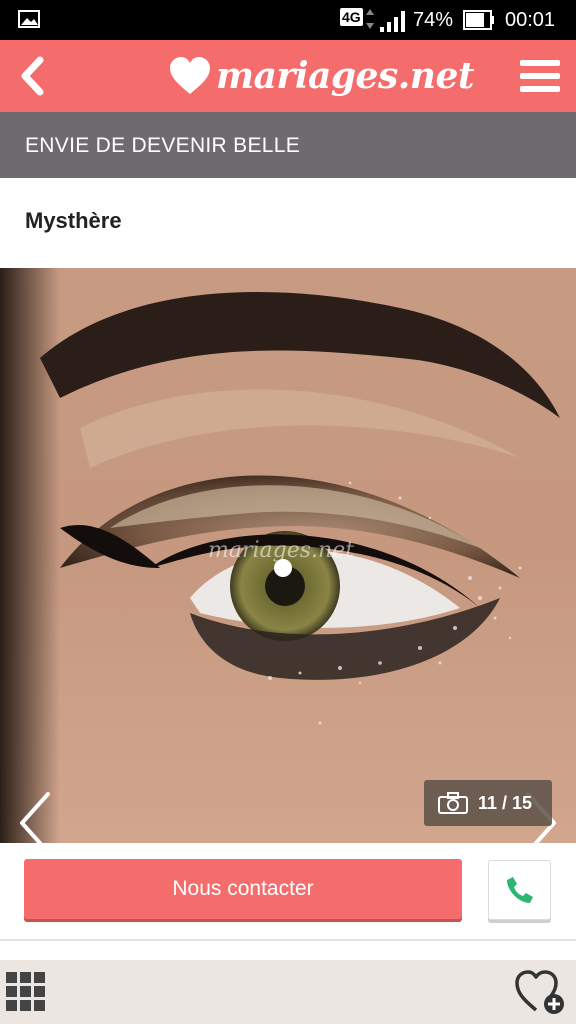  I want to click on status-bar: 4G 74% 00:01, so click(288, 20).